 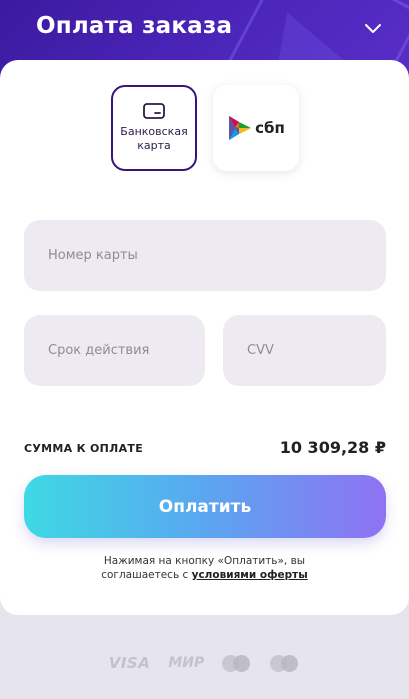 I want to click on payment-logos: VISA МИР, so click(x=204, y=663).